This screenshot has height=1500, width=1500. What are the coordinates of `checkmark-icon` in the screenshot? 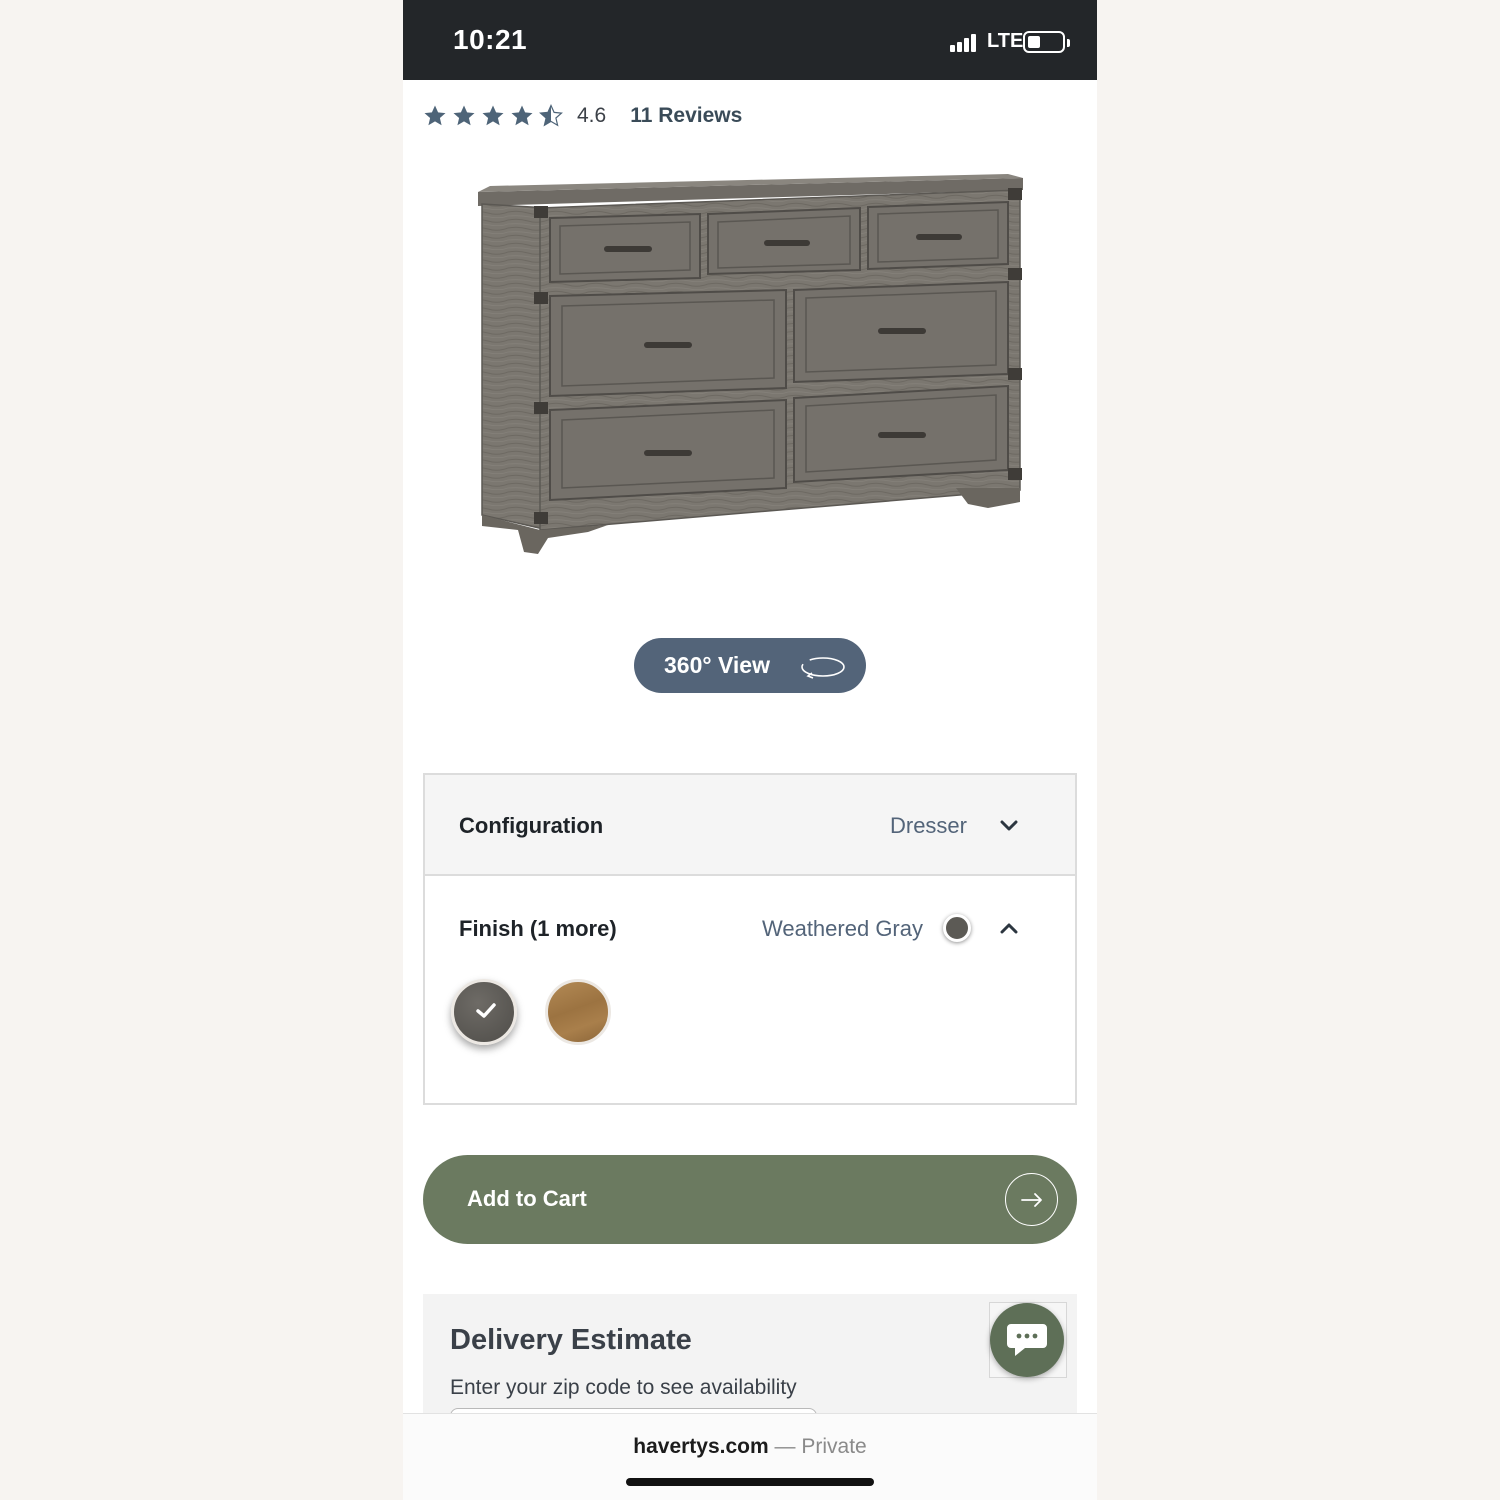 It's located at (486, 1010).